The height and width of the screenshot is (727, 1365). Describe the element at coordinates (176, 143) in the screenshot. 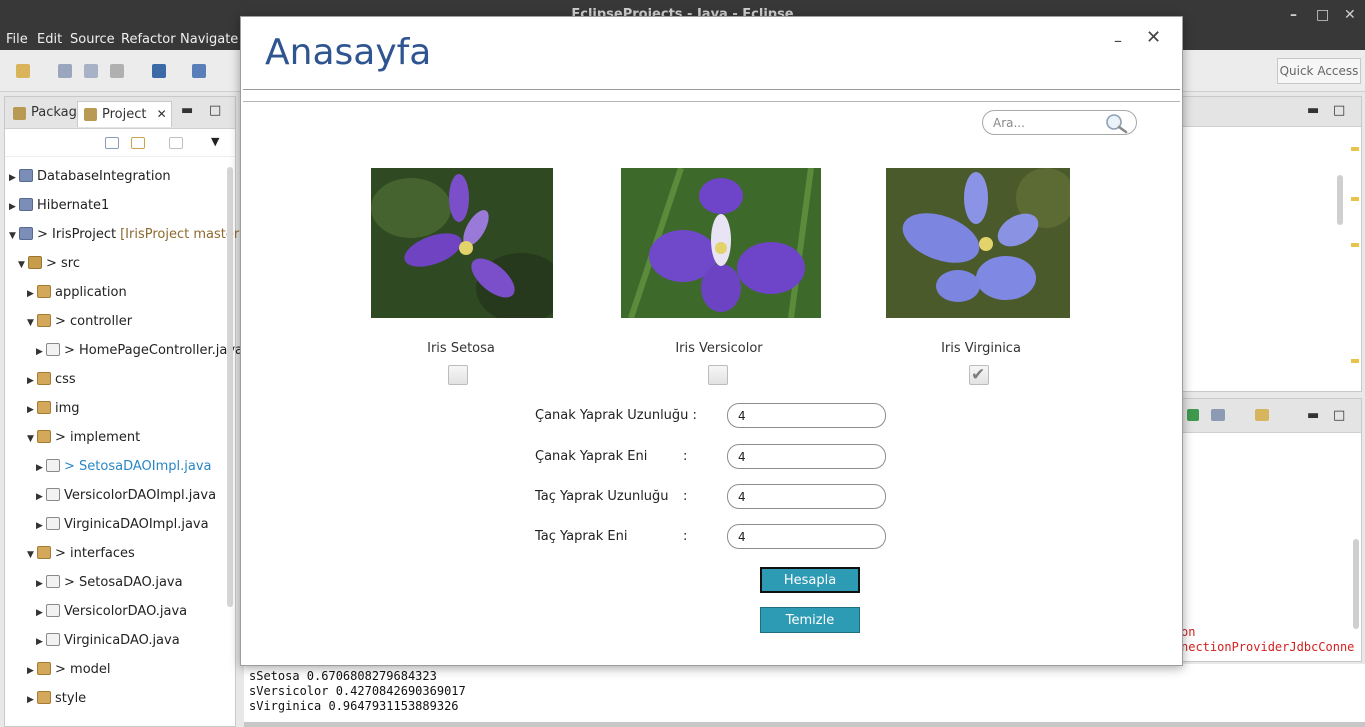

I see `filter-icon` at that location.